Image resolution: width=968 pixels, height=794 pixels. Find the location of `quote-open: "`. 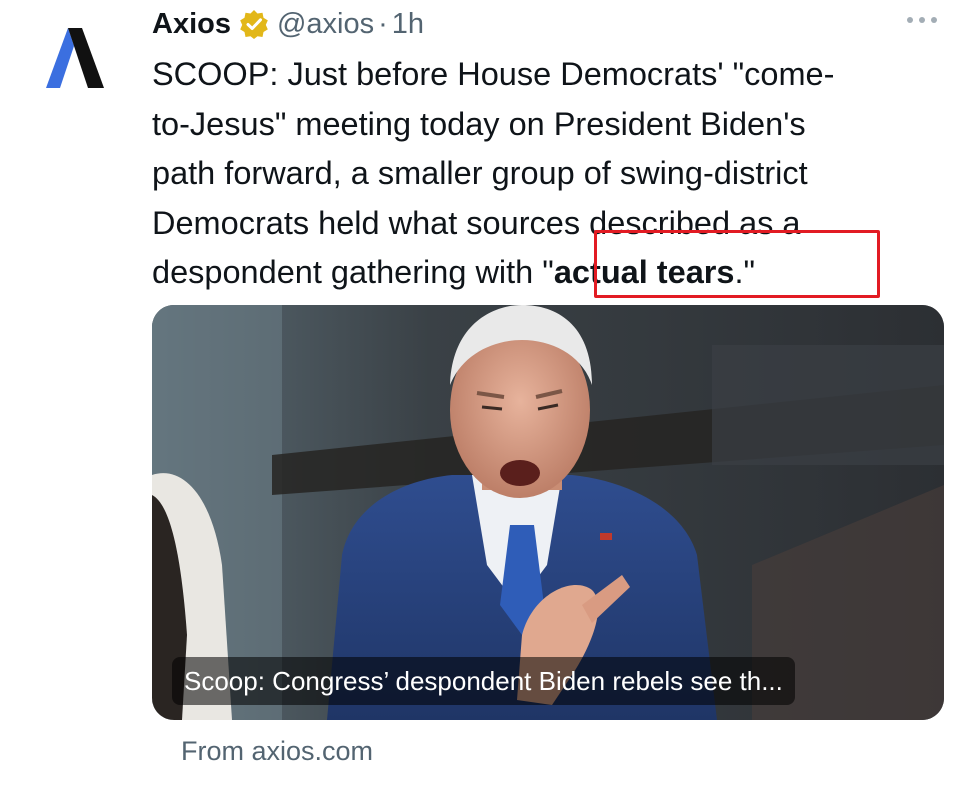

quote-open: " is located at coordinates (548, 272).